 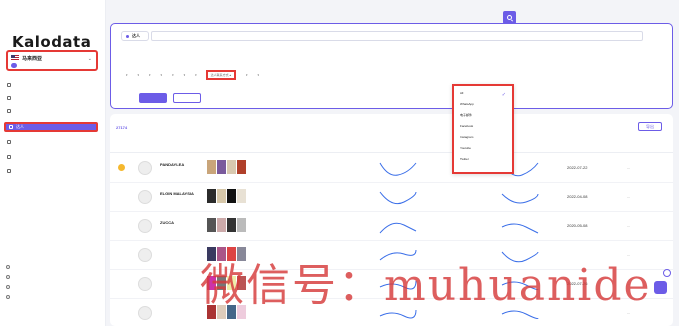 What do you see at coordinates (220, 75) in the screenshot?
I see `dropdown-creator-contact: 达人联系方式 ▴` at bounding box center [220, 75].